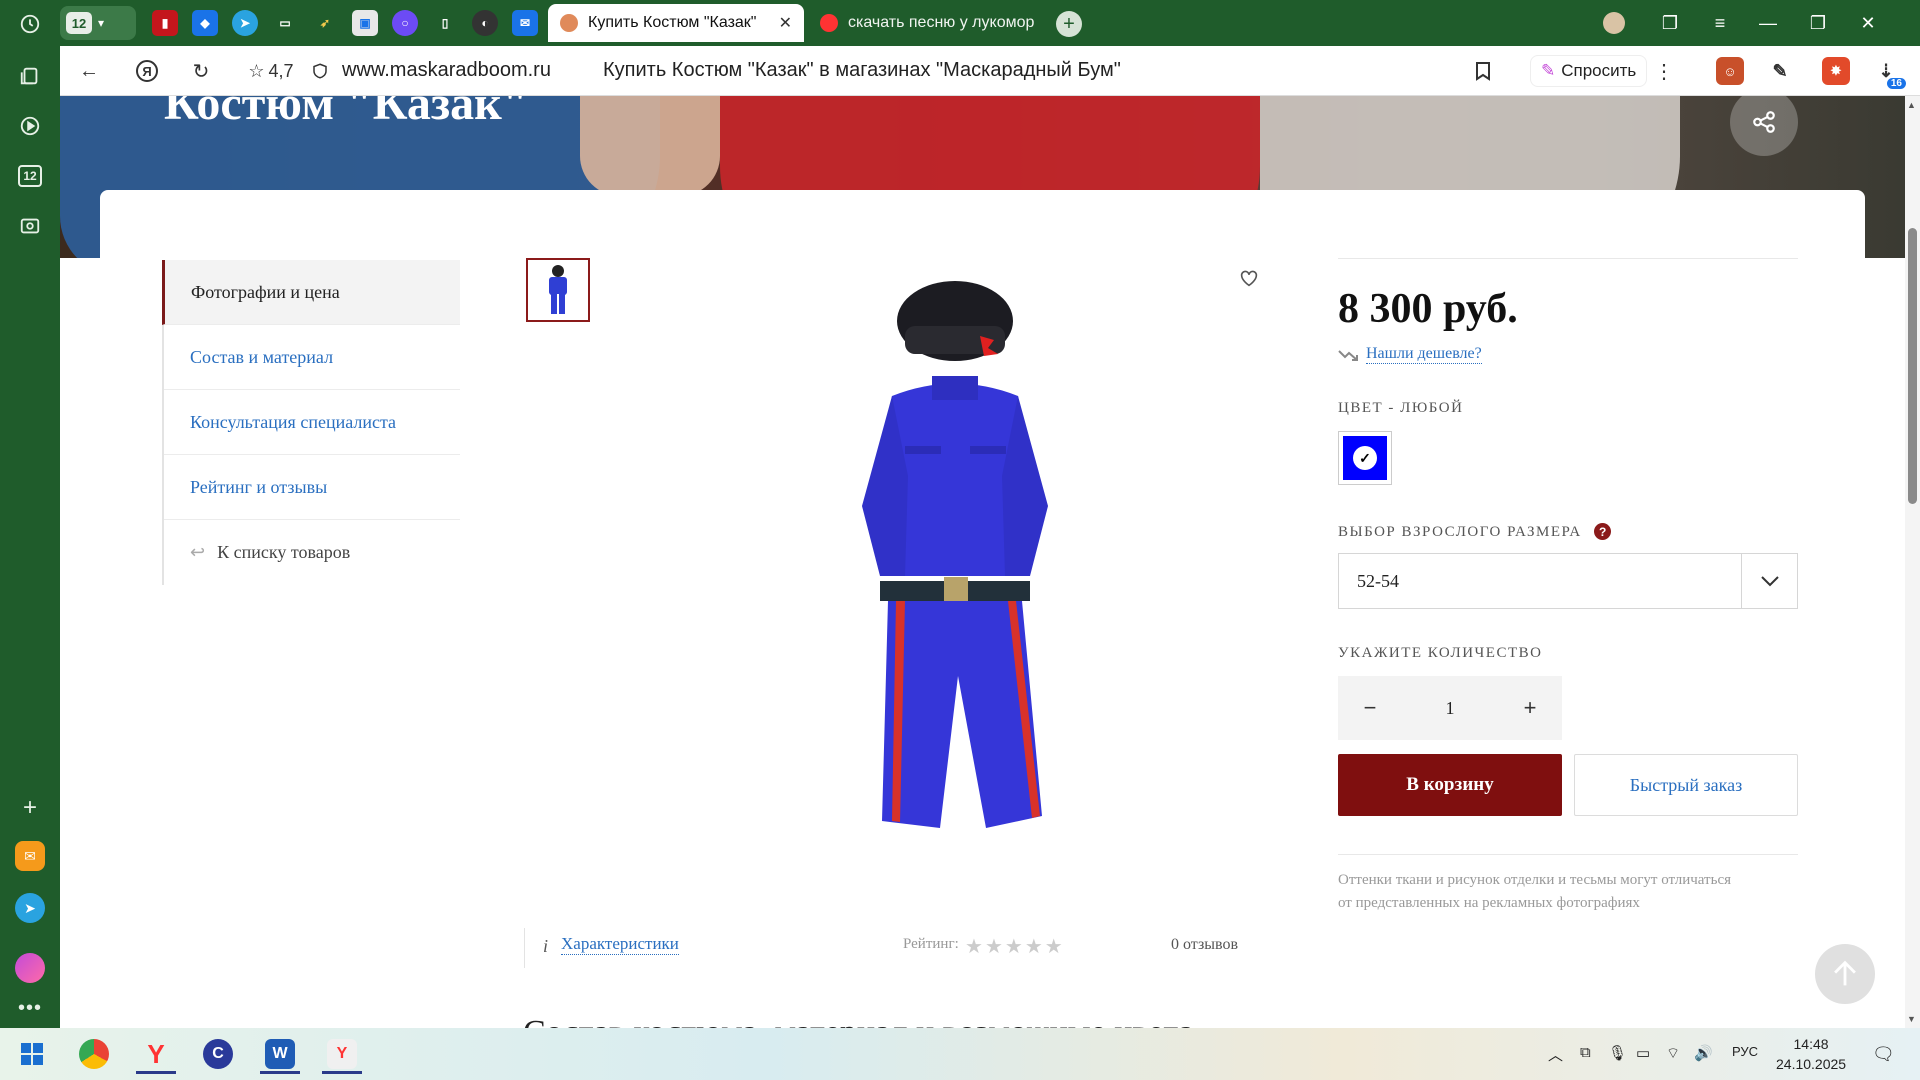 The image size is (1920, 1080). I want to click on extension-notes-icon: ✎, so click(1780, 71).